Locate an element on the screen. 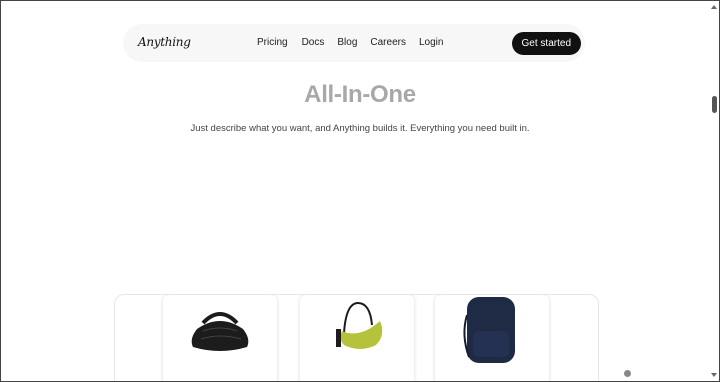 This screenshot has height=382, width=720. nav-link-login: Login is located at coordinates (431, 42).